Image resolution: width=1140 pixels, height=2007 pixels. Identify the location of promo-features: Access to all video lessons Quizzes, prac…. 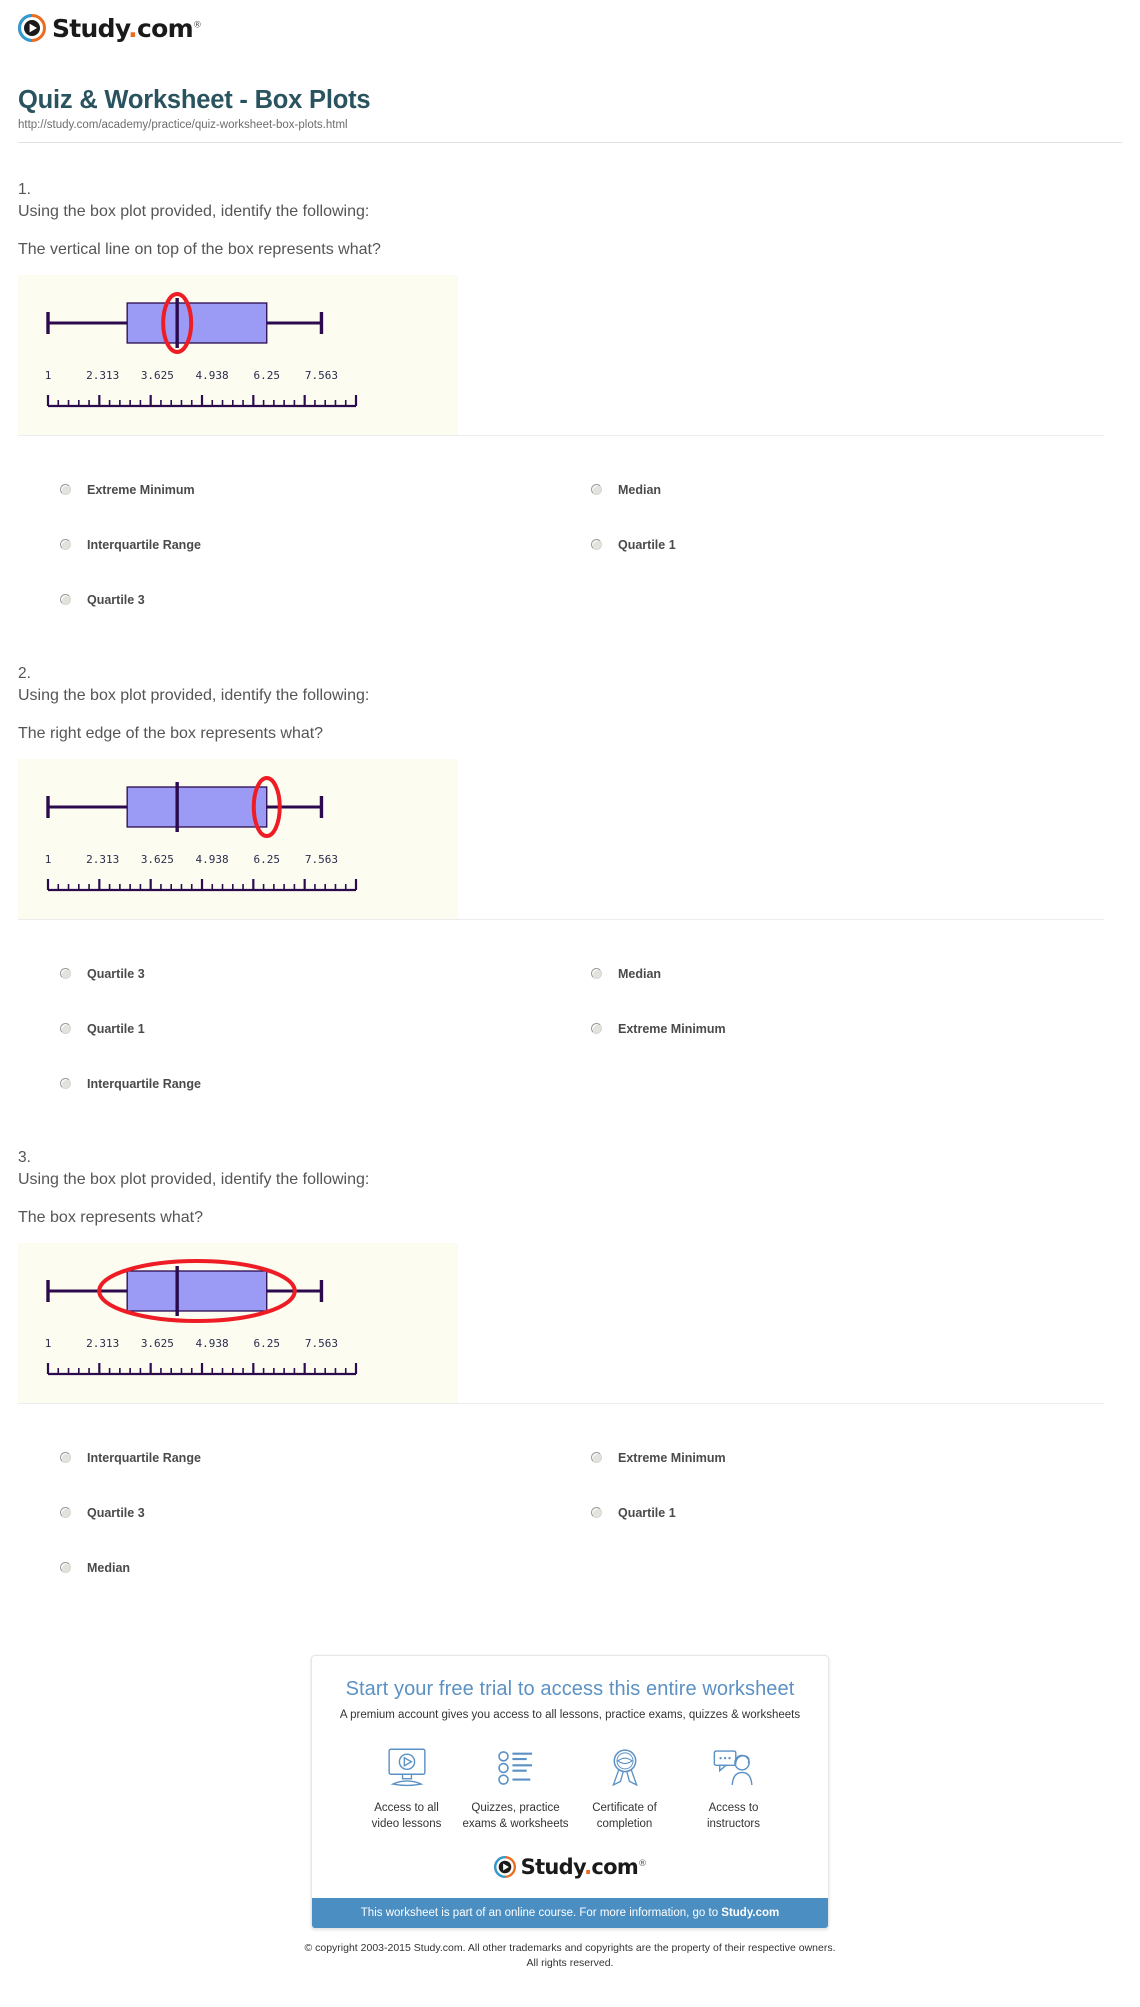
(570, 1788).